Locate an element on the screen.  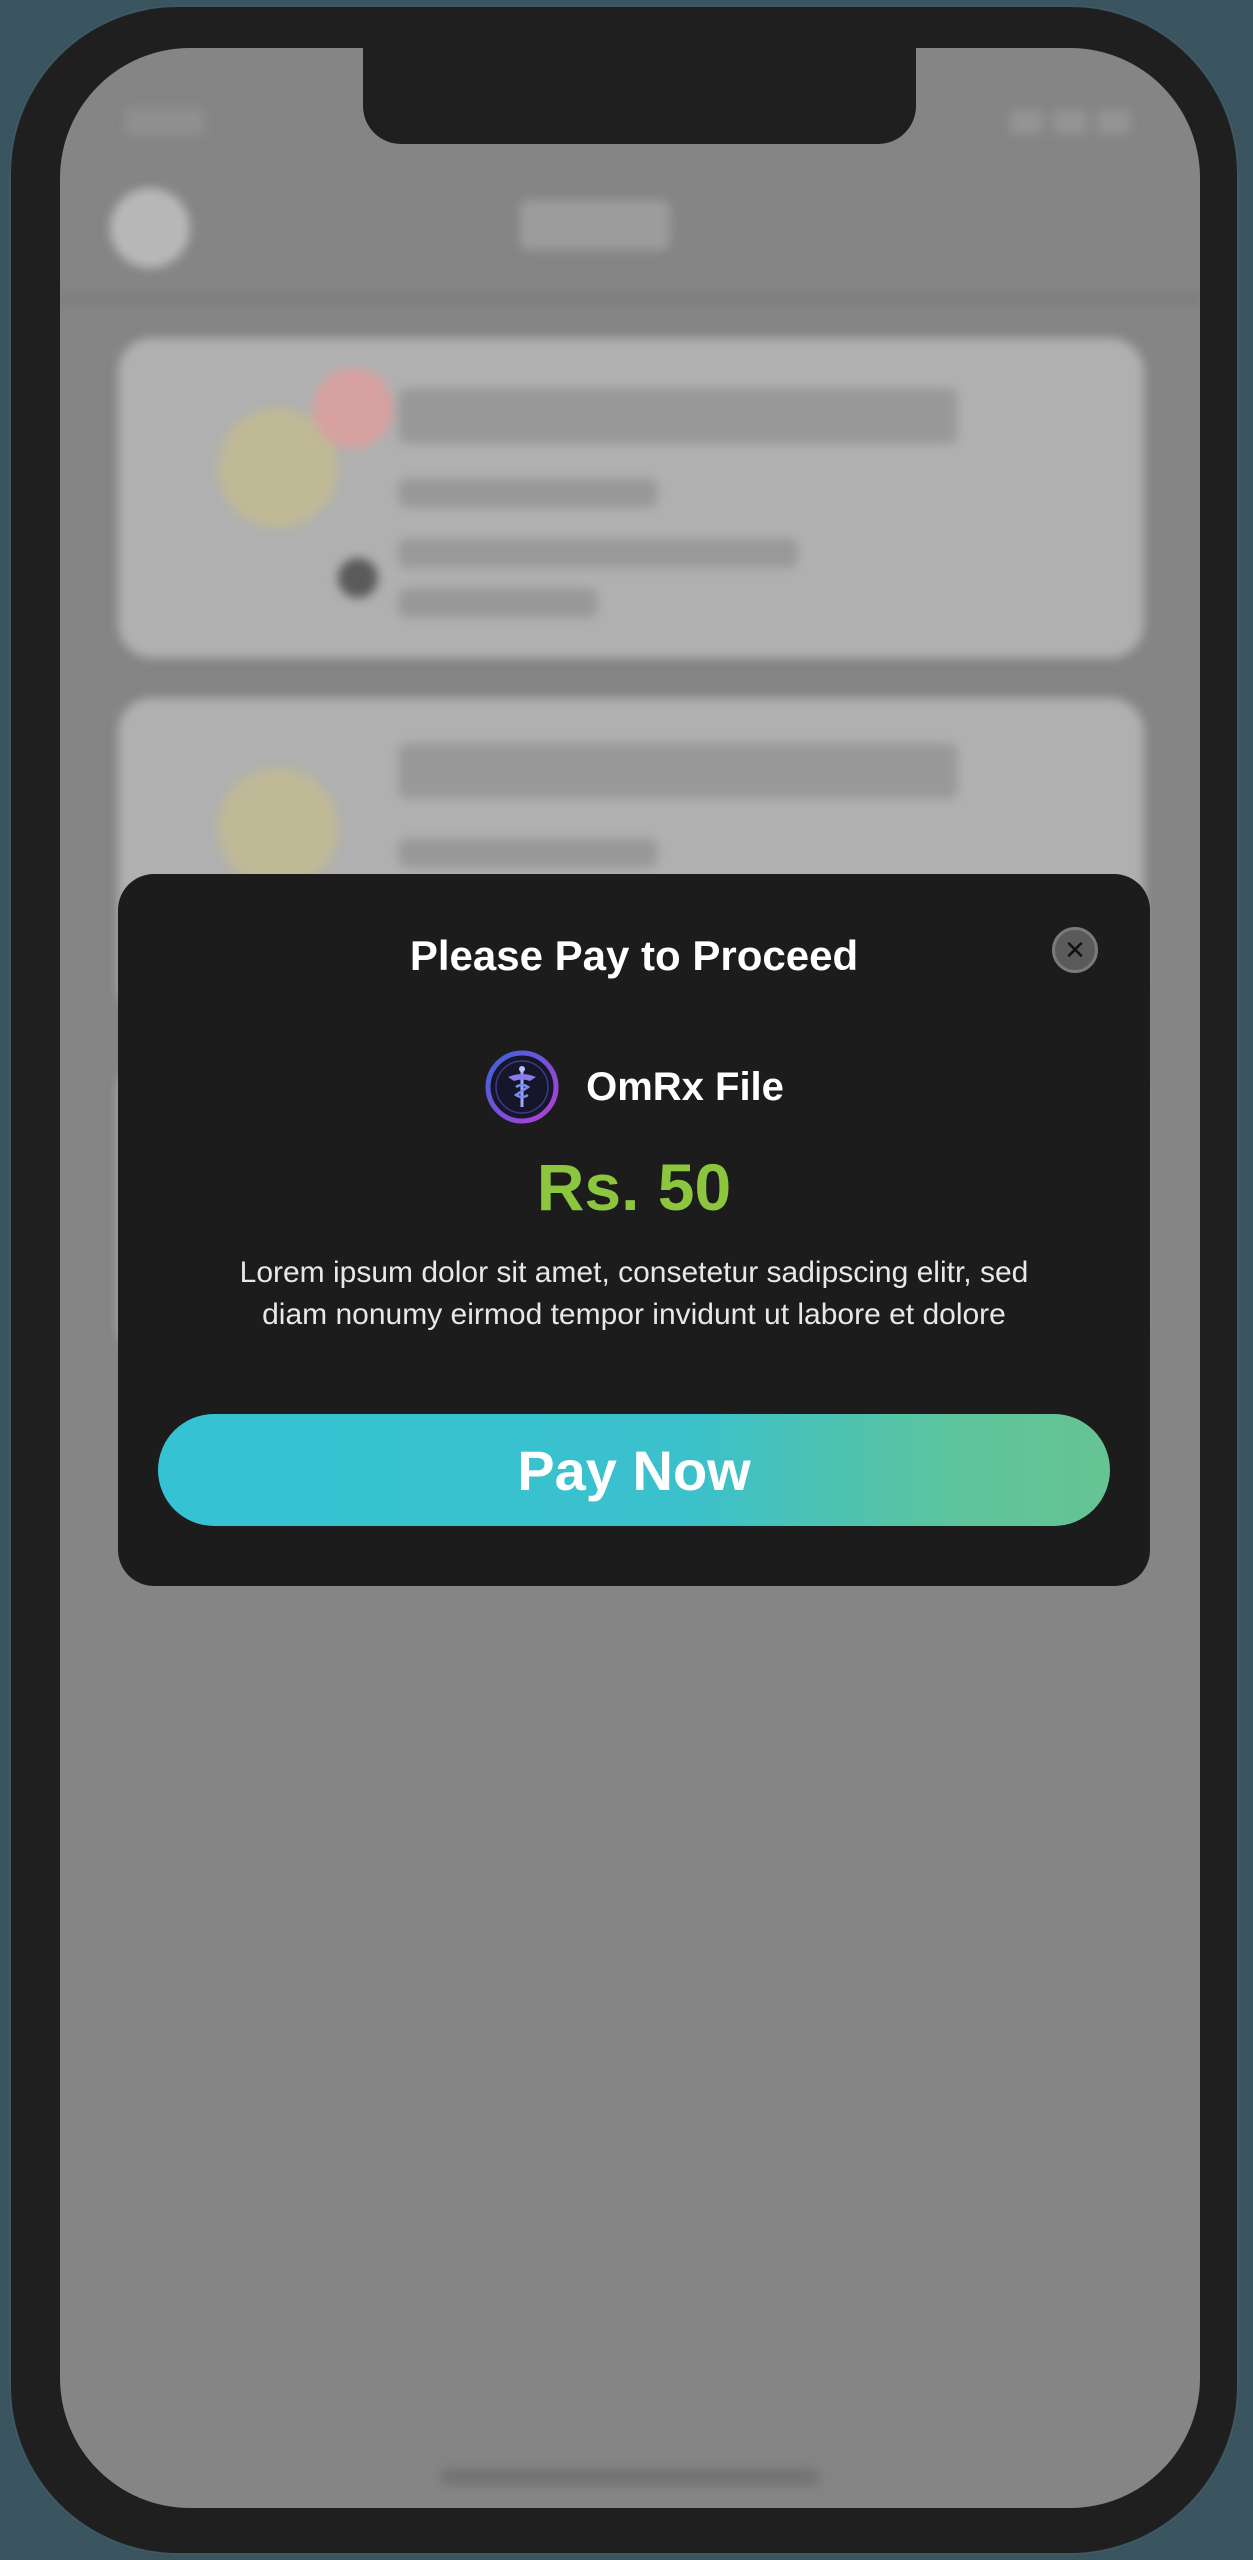
price-label: Rs. 50 is located at coordinates (634, 1187).